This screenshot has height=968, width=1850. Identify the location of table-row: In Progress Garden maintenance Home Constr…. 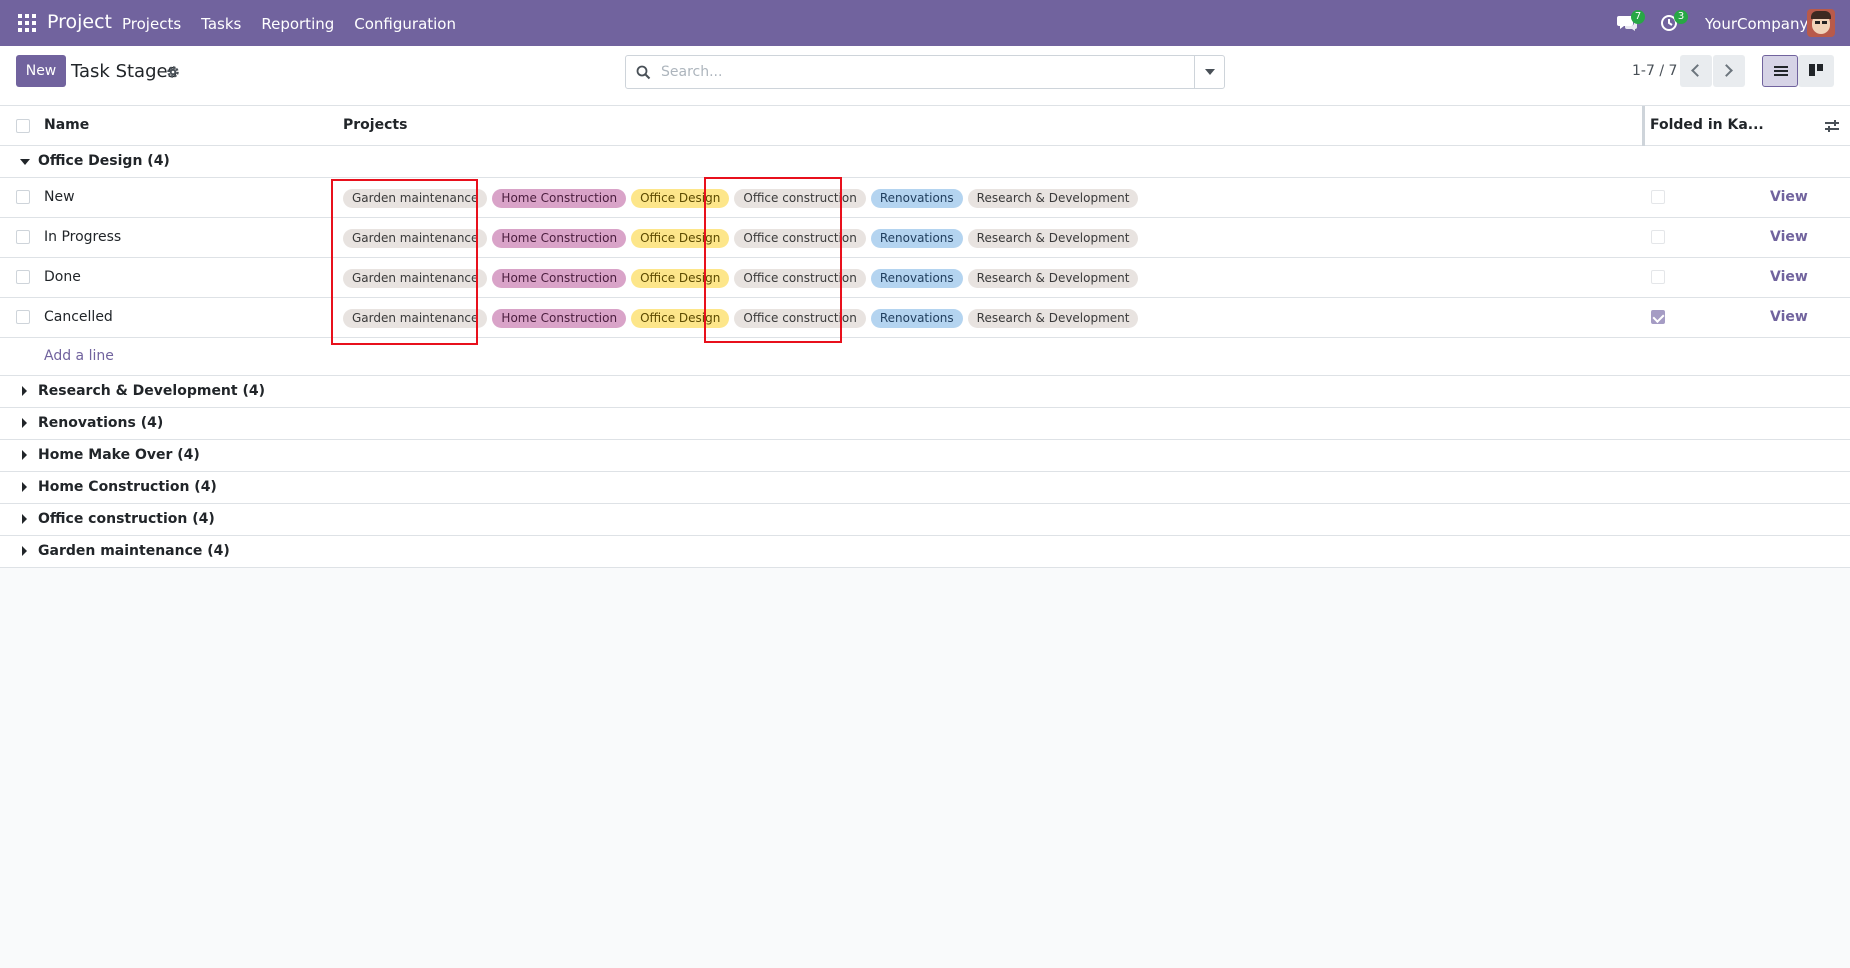
(925, 238).